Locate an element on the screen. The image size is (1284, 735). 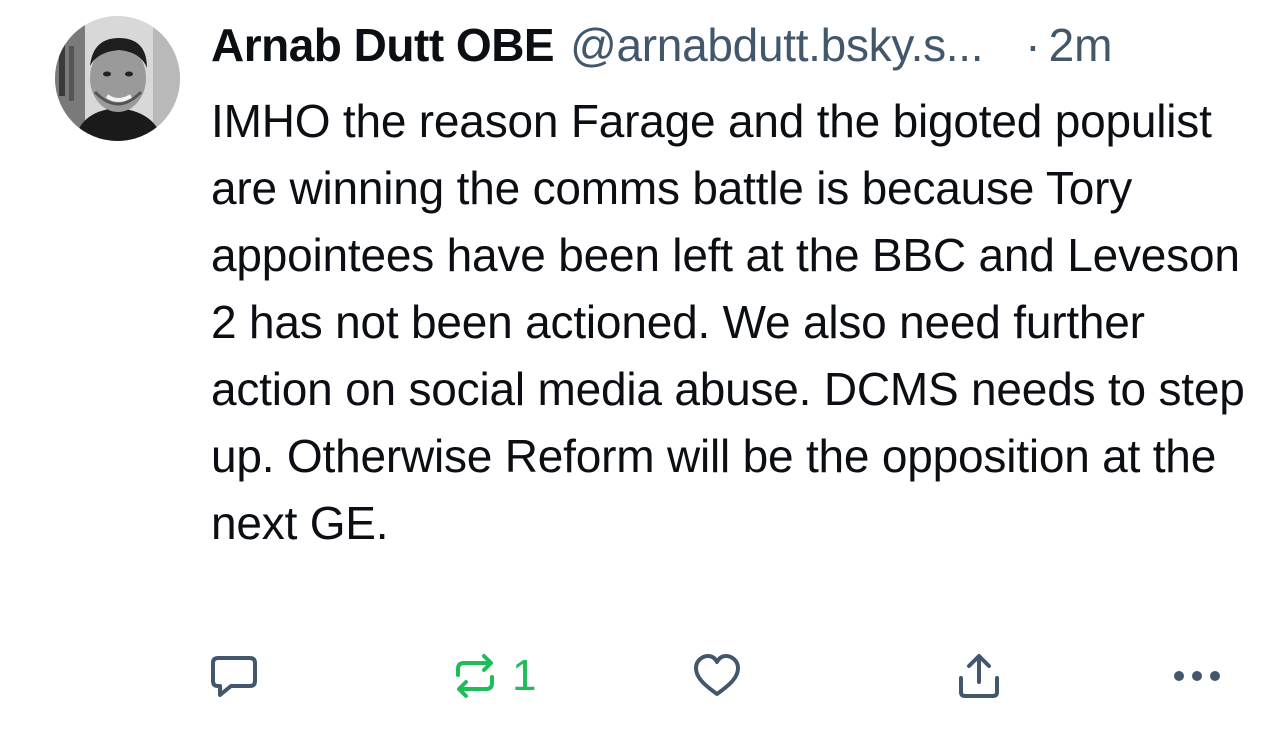
more-options-button is located at coordinates (1197, 676).